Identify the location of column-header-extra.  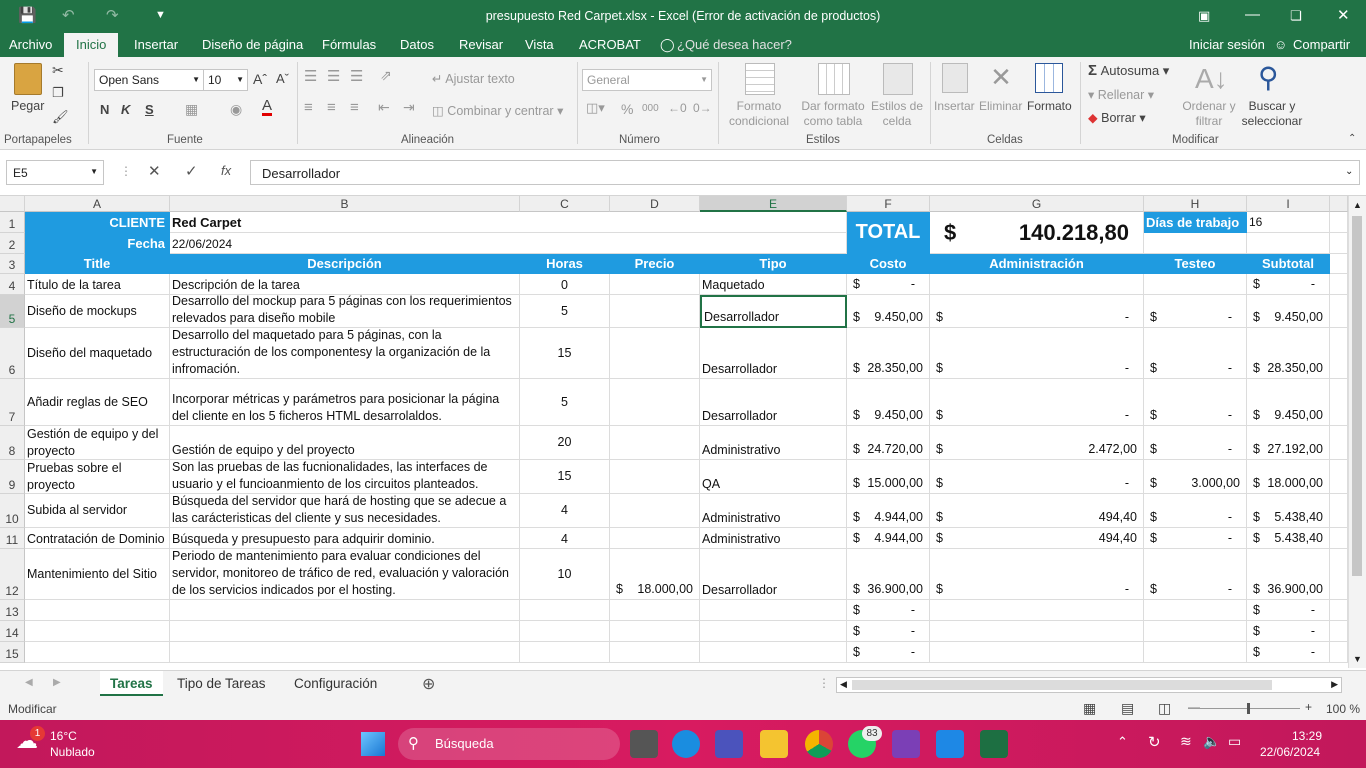
(1339, 204).